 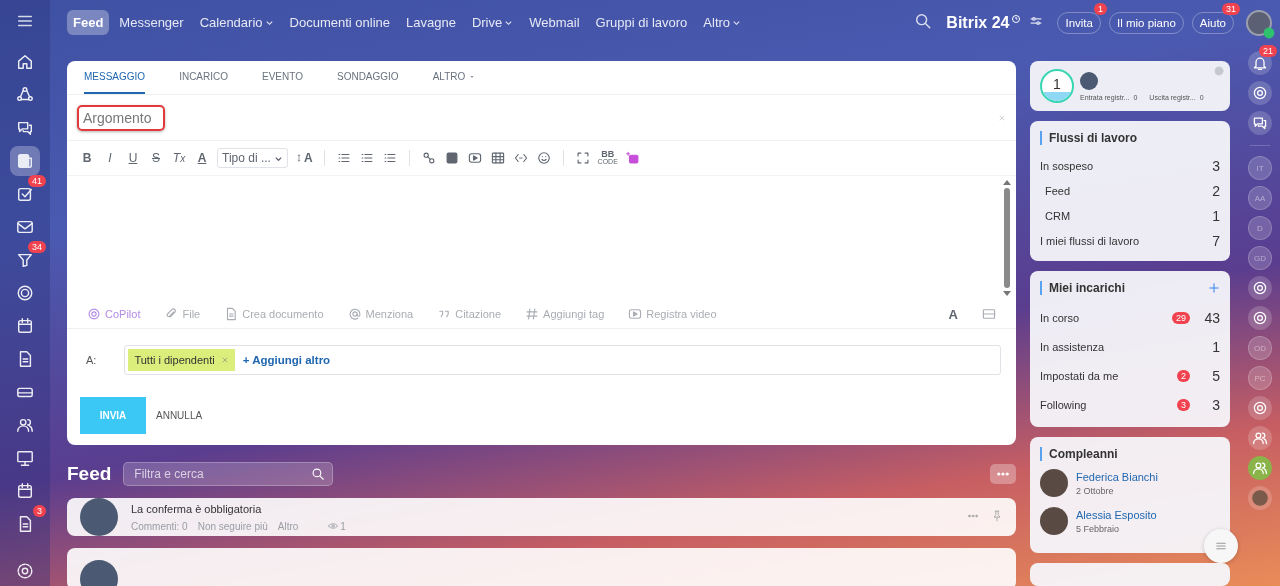 What do you see at coordinates (562, 360) in the screenshot?
I see `recipients-field: Tutti i dipendenti + Aggiungi altro` at bounding box center [562, 360].